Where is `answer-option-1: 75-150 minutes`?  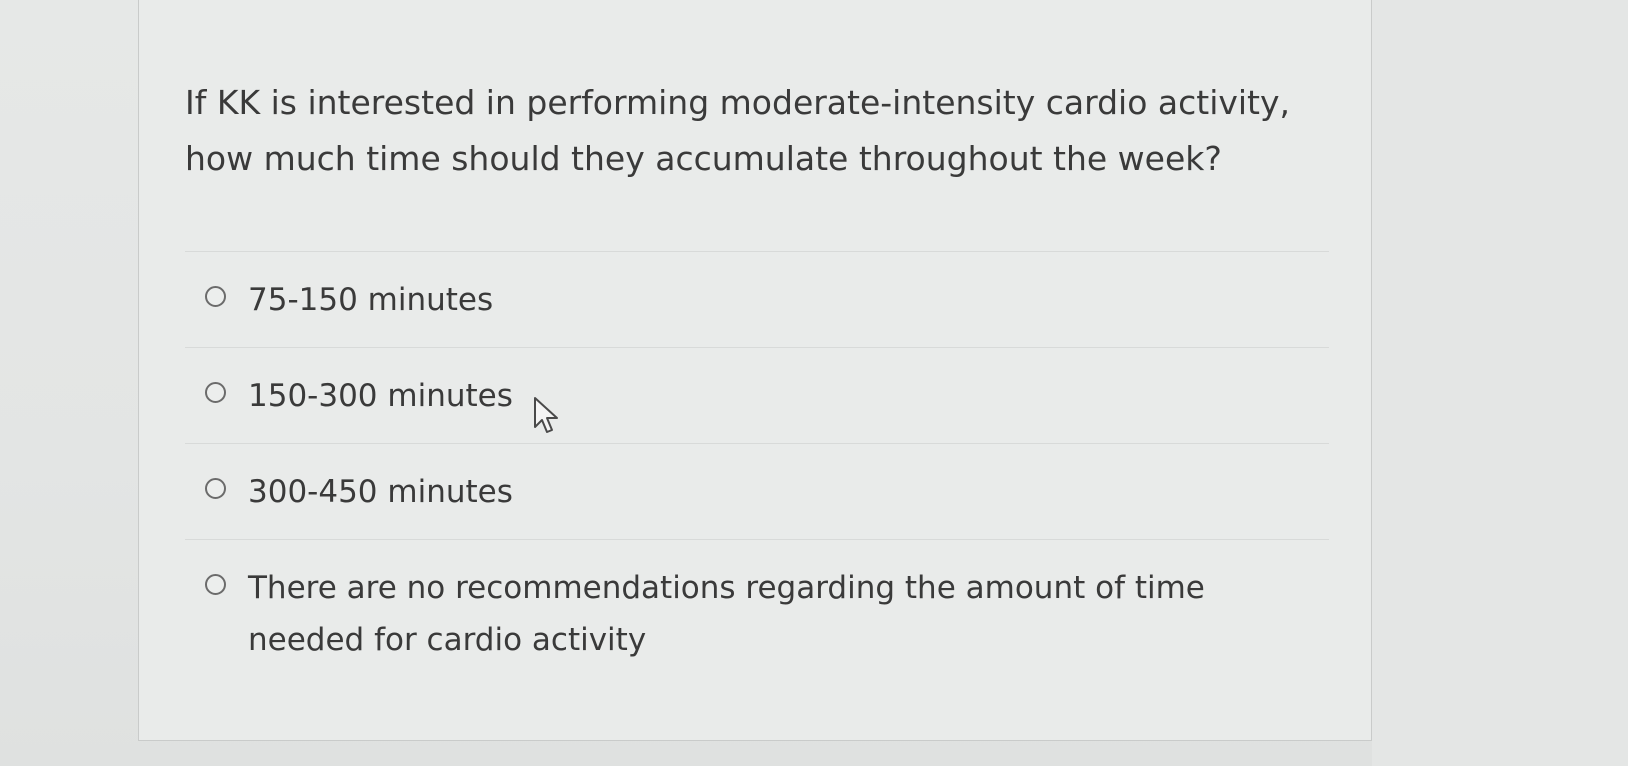
answer-option-1: 75-150 minutes is located at coordinates (757, 299).